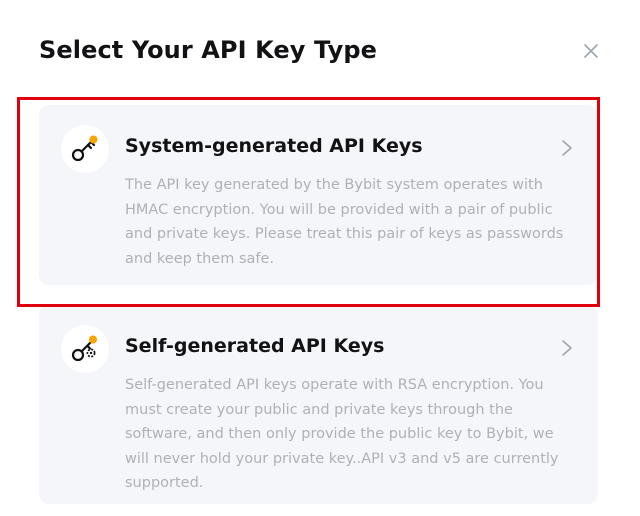 Image resolution: width=640 pixels, height=516 pixels. I want to click on key-gear-icon-badge, so click(85, 349).